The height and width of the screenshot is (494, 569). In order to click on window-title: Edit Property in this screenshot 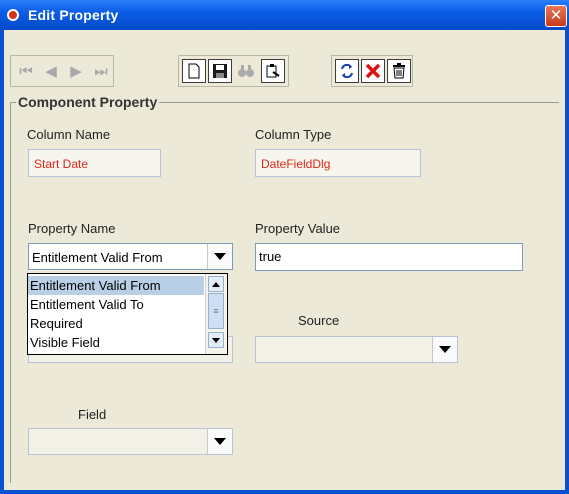, I will do `click(73, 15)`.